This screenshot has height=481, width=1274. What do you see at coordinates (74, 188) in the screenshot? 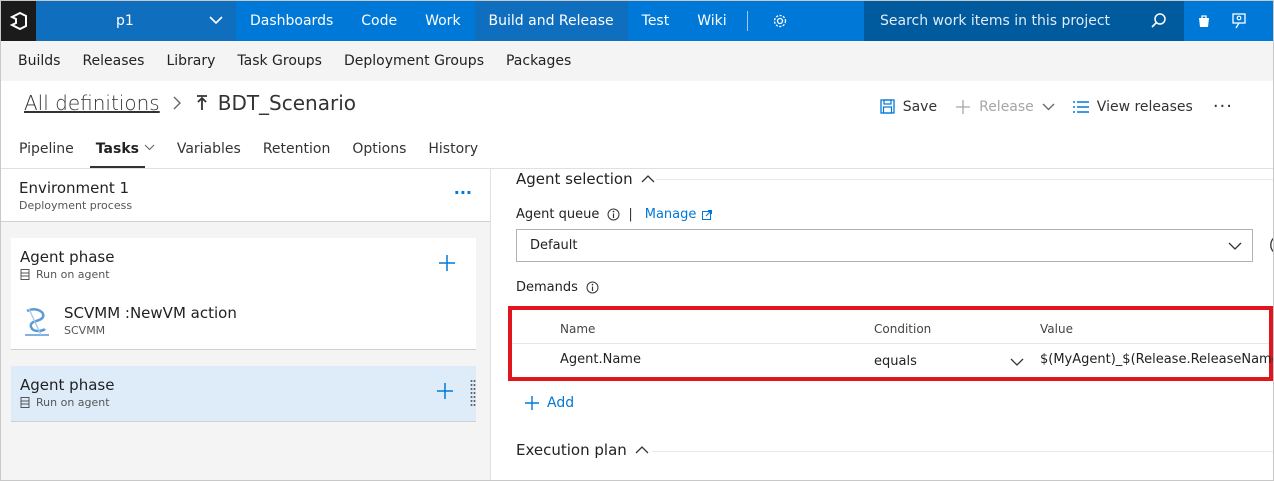
I see `environment-title: Environment 1` at bounding box center [74, 188].